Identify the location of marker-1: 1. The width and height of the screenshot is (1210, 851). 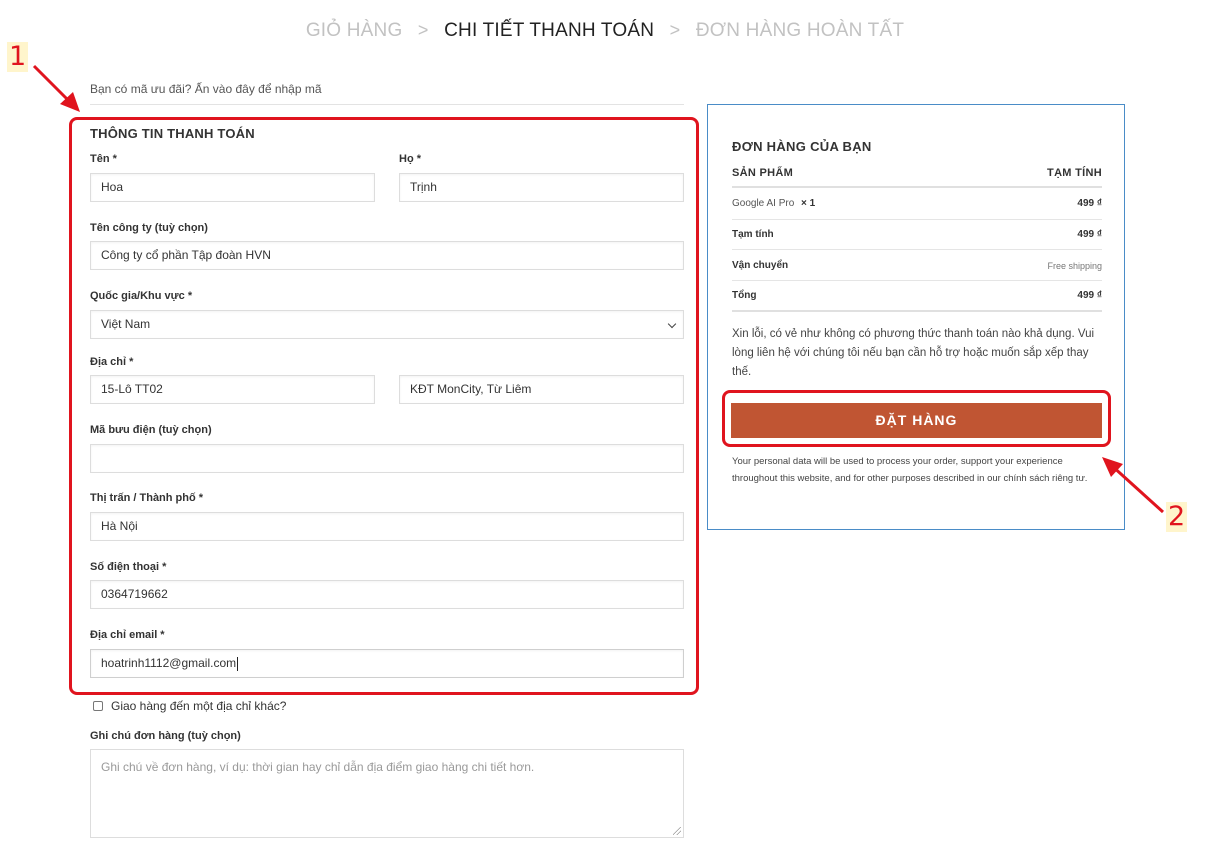
(18, 56).